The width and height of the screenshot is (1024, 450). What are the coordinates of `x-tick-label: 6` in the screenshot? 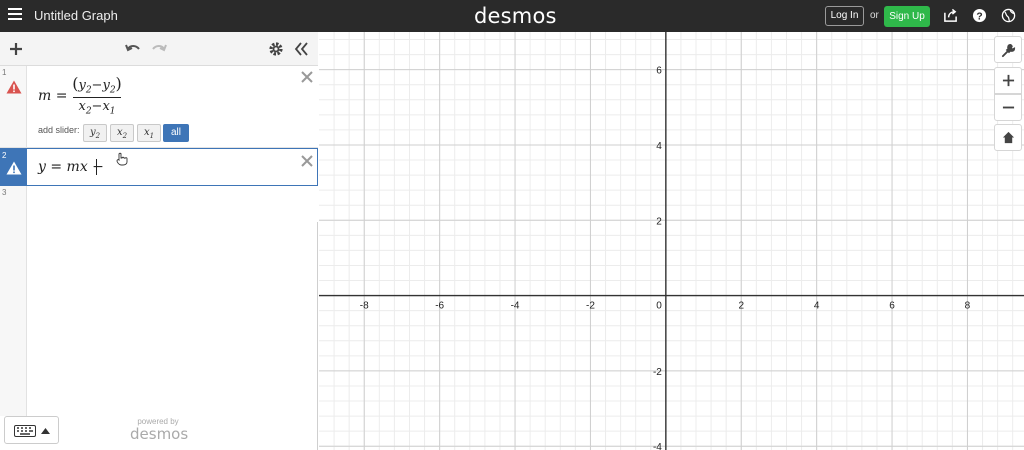 It's located at (892, 306).